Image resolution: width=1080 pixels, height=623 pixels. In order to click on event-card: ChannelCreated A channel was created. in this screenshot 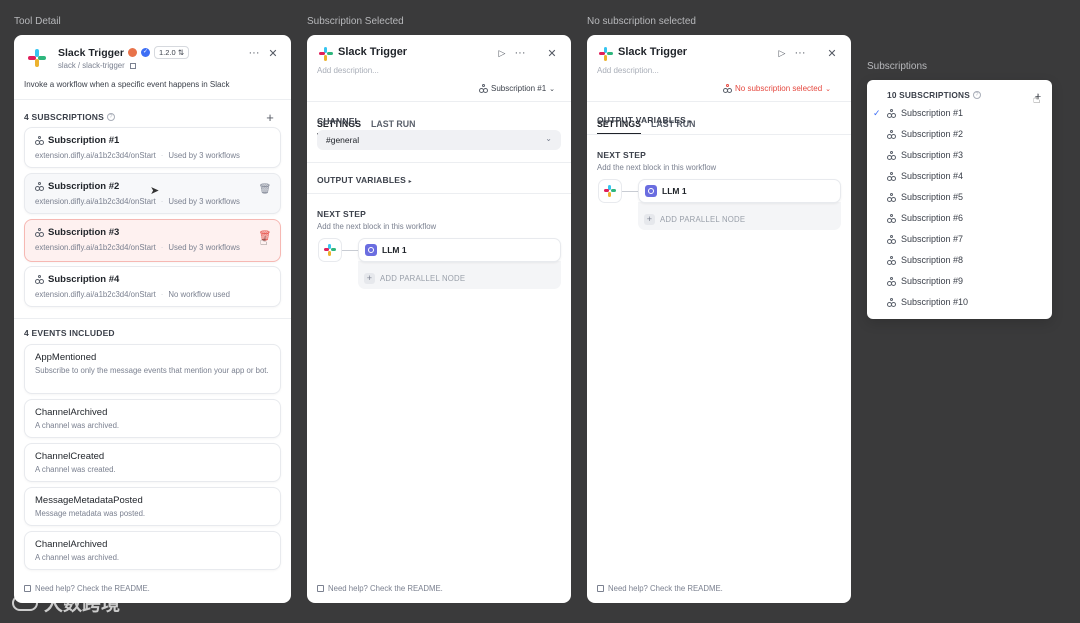, I will do `click(152, 462)`.